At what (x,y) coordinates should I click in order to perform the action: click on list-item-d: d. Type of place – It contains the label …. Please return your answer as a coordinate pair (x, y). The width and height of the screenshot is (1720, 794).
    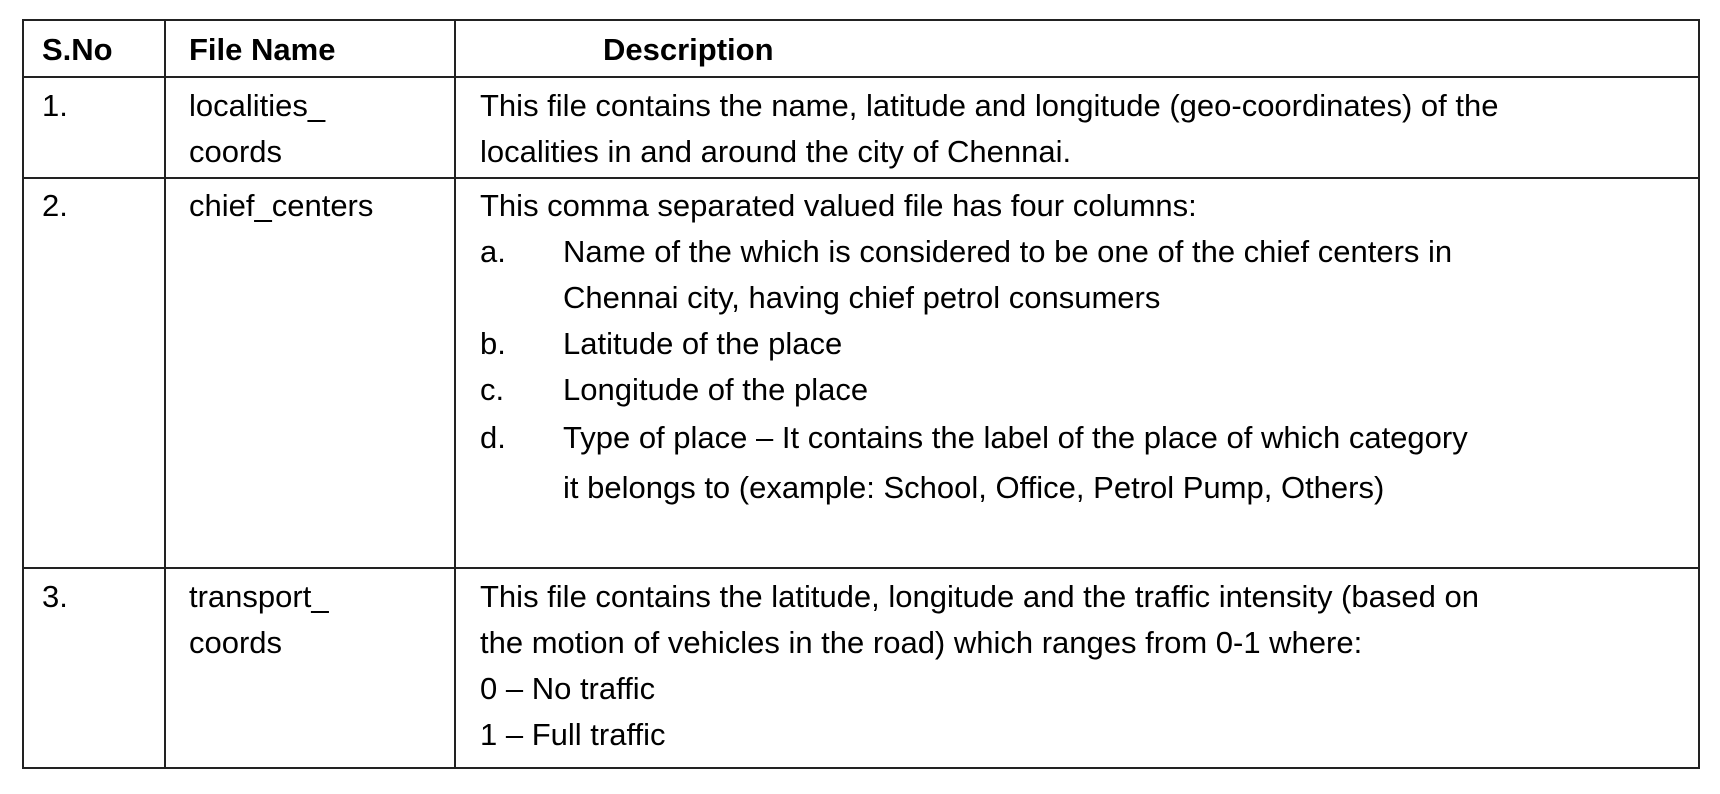
    Looking at the image, I should click on (974, 463).